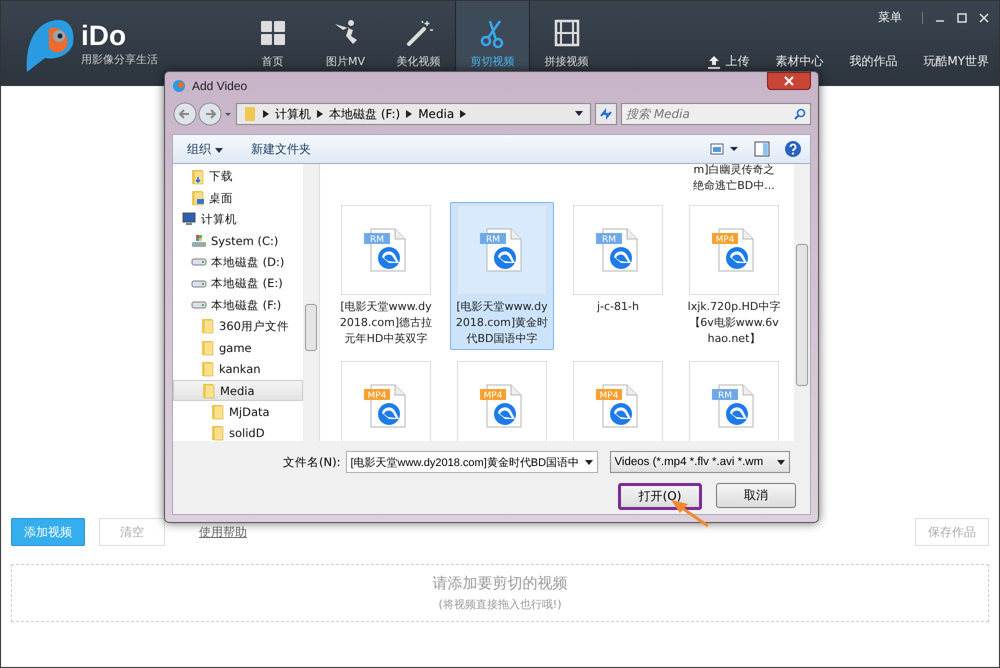 This screenshot has height=668, width=1000. What do you see at coordinates (238, 177) in the screenshot?
I see `tree-item: 下载` at bounding box center [238, 177].